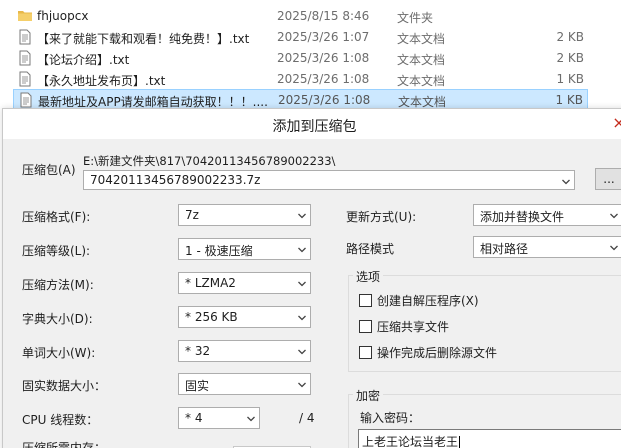  Describe the element at coordinates (219, 251) in the screenshot. I see `level-value: 1 - 极速压缩` at that location.